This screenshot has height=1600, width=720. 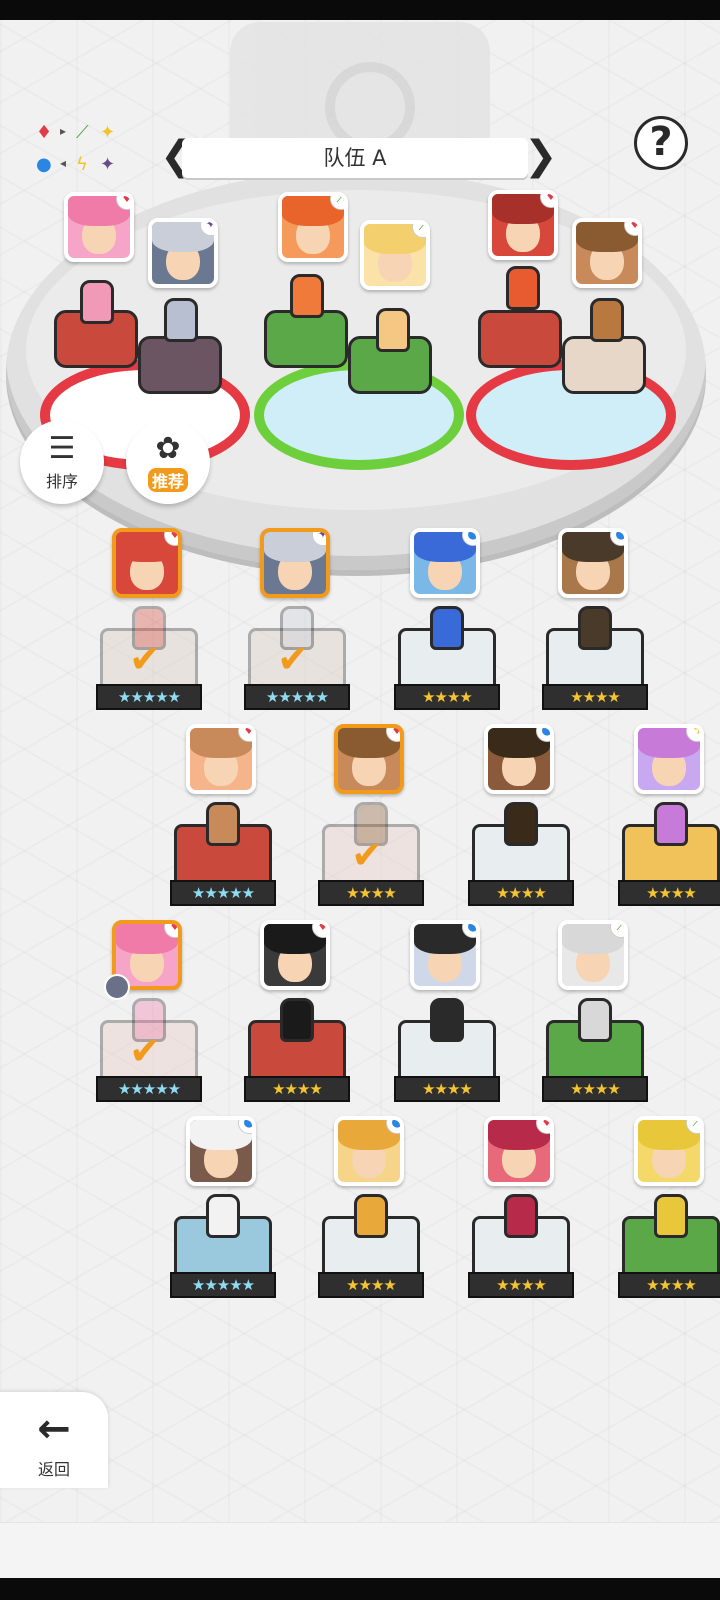 I want to click on arrow-icon: ◂, so click(x=63, y=163).